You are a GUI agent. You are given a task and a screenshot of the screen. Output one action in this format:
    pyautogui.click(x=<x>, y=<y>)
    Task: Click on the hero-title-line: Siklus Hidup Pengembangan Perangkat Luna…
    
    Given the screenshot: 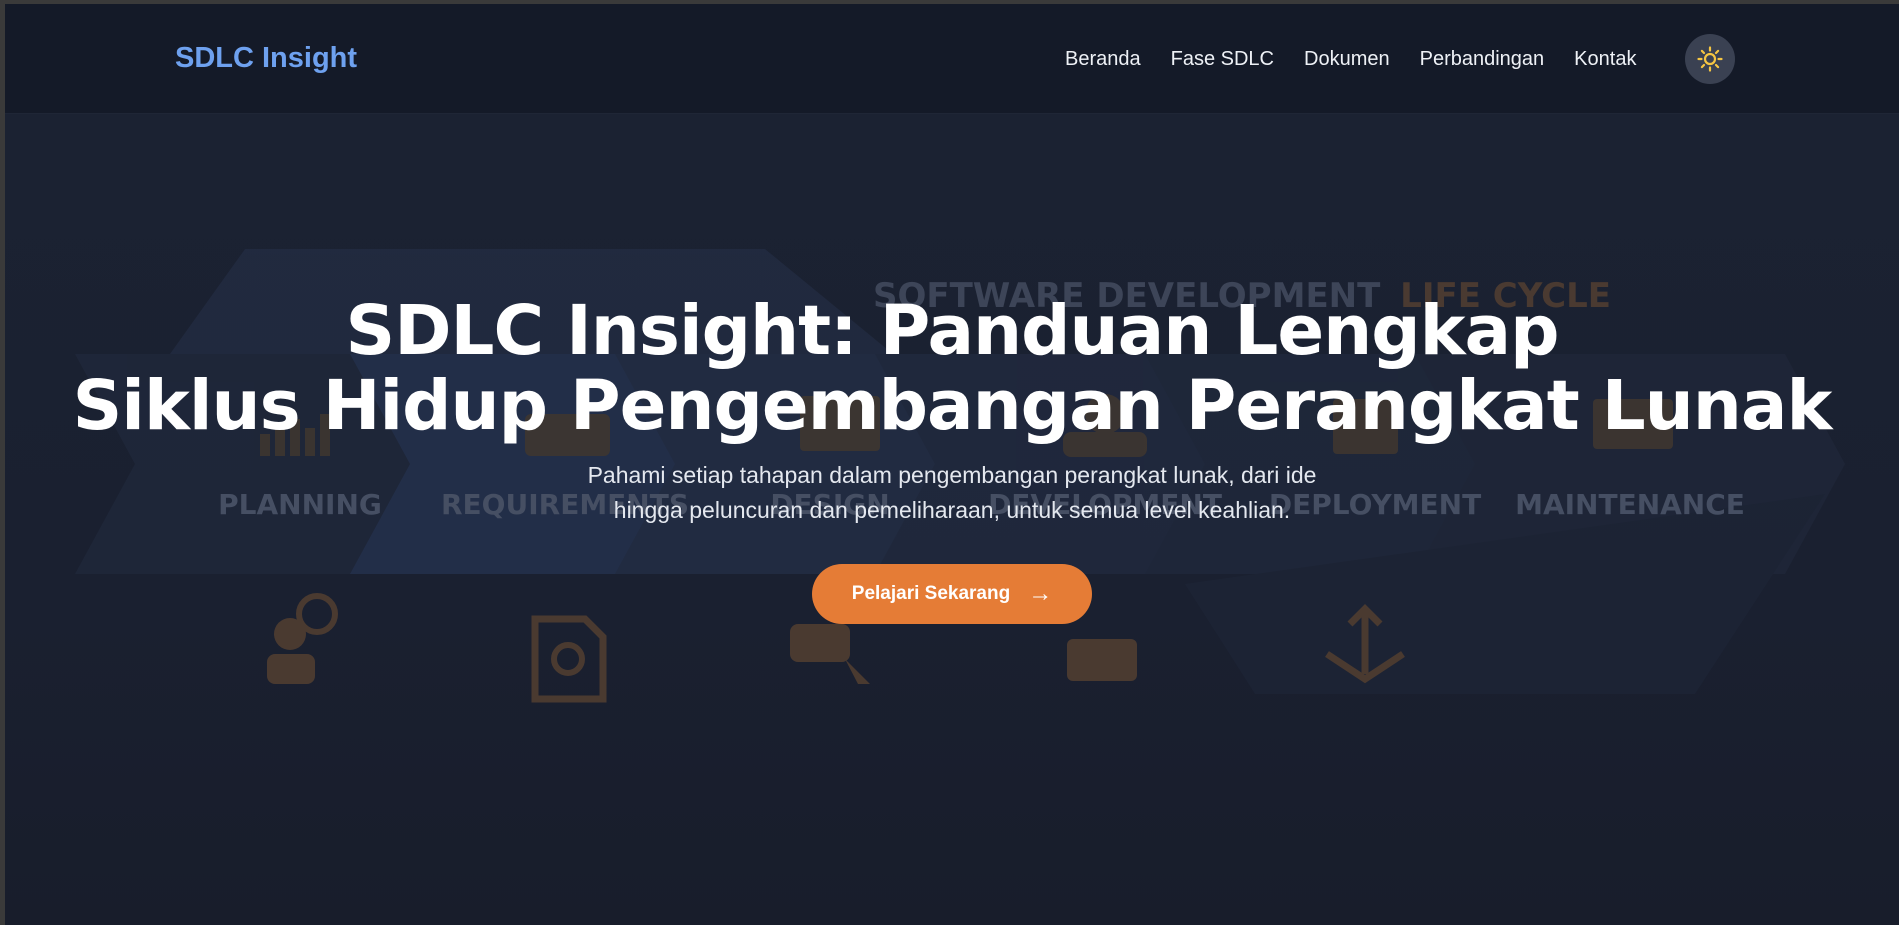 What is the action you would take?
    pyautogui.click(x=952, y=406)
    